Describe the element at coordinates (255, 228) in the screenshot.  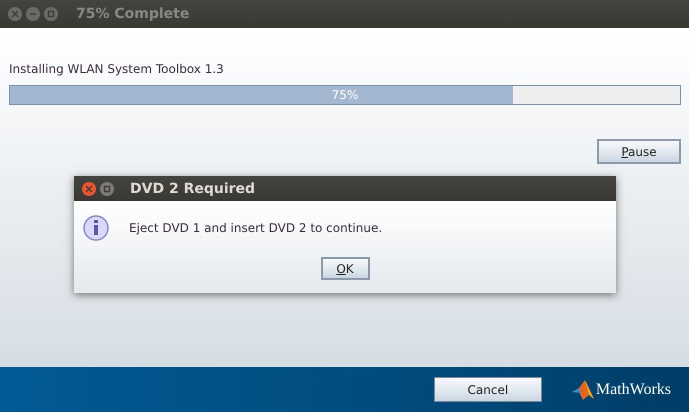
I see `dialog-message: Eject DVD 1 and insert DVD 2 to continue.` at that location.